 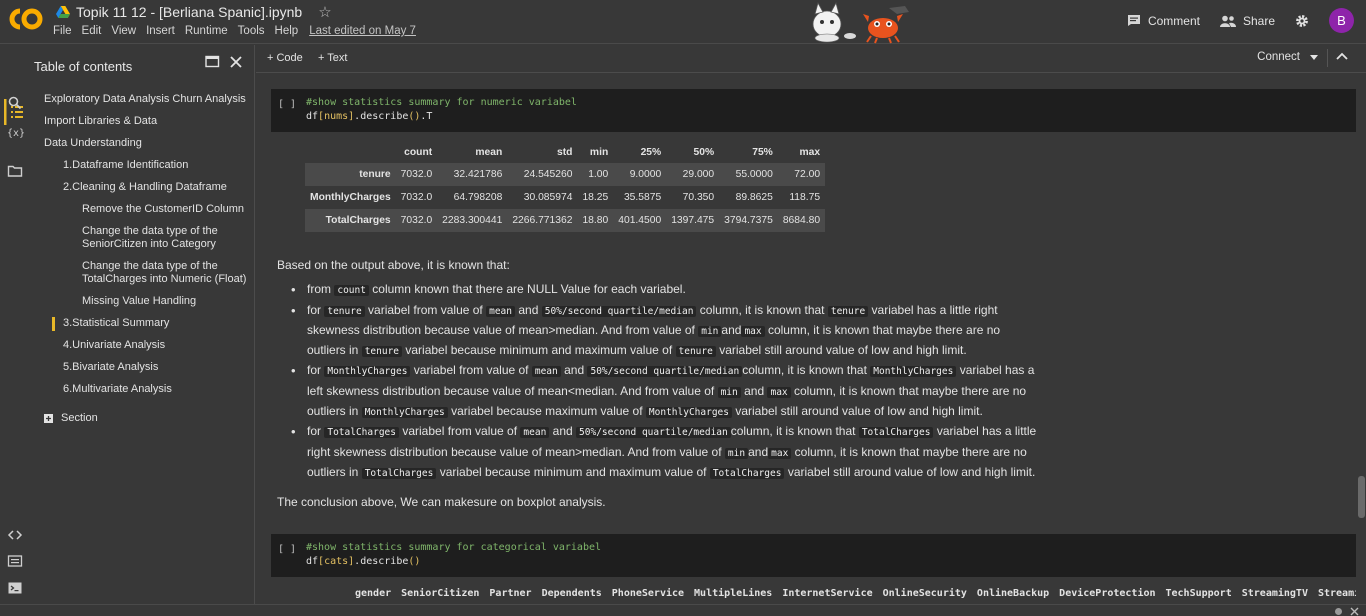 I want to click on table-cell: 9.0000, so click(x=645, y=174).